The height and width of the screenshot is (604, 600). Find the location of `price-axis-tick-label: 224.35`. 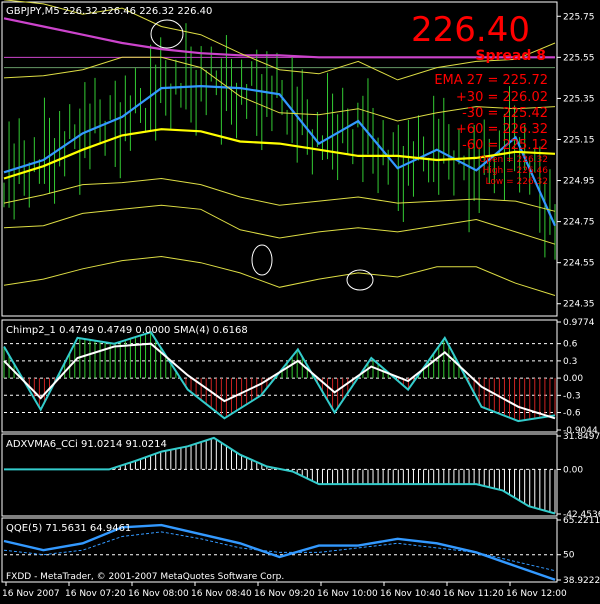

price-axis-tick-label: 224.35 is located at coordinates (579, 305).